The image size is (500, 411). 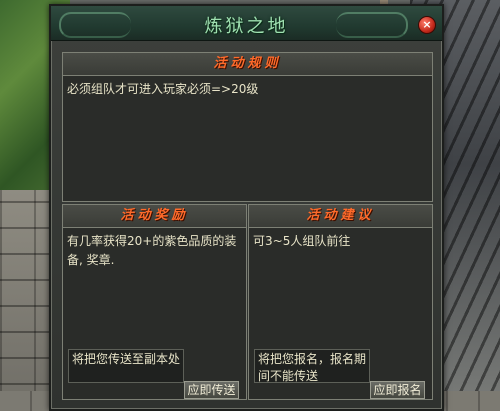 What do you see at coordinates (397, 390) in the screenshot?
I see `signup-button: 应即报名` at bounding box center [397, 390].